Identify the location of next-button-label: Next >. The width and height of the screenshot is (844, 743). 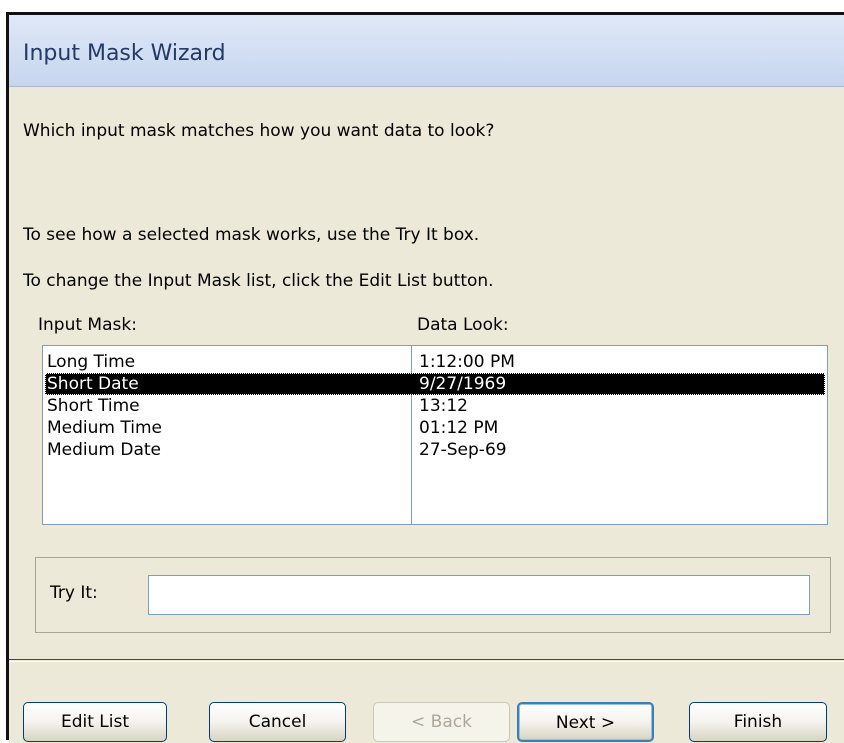
(585, 723).